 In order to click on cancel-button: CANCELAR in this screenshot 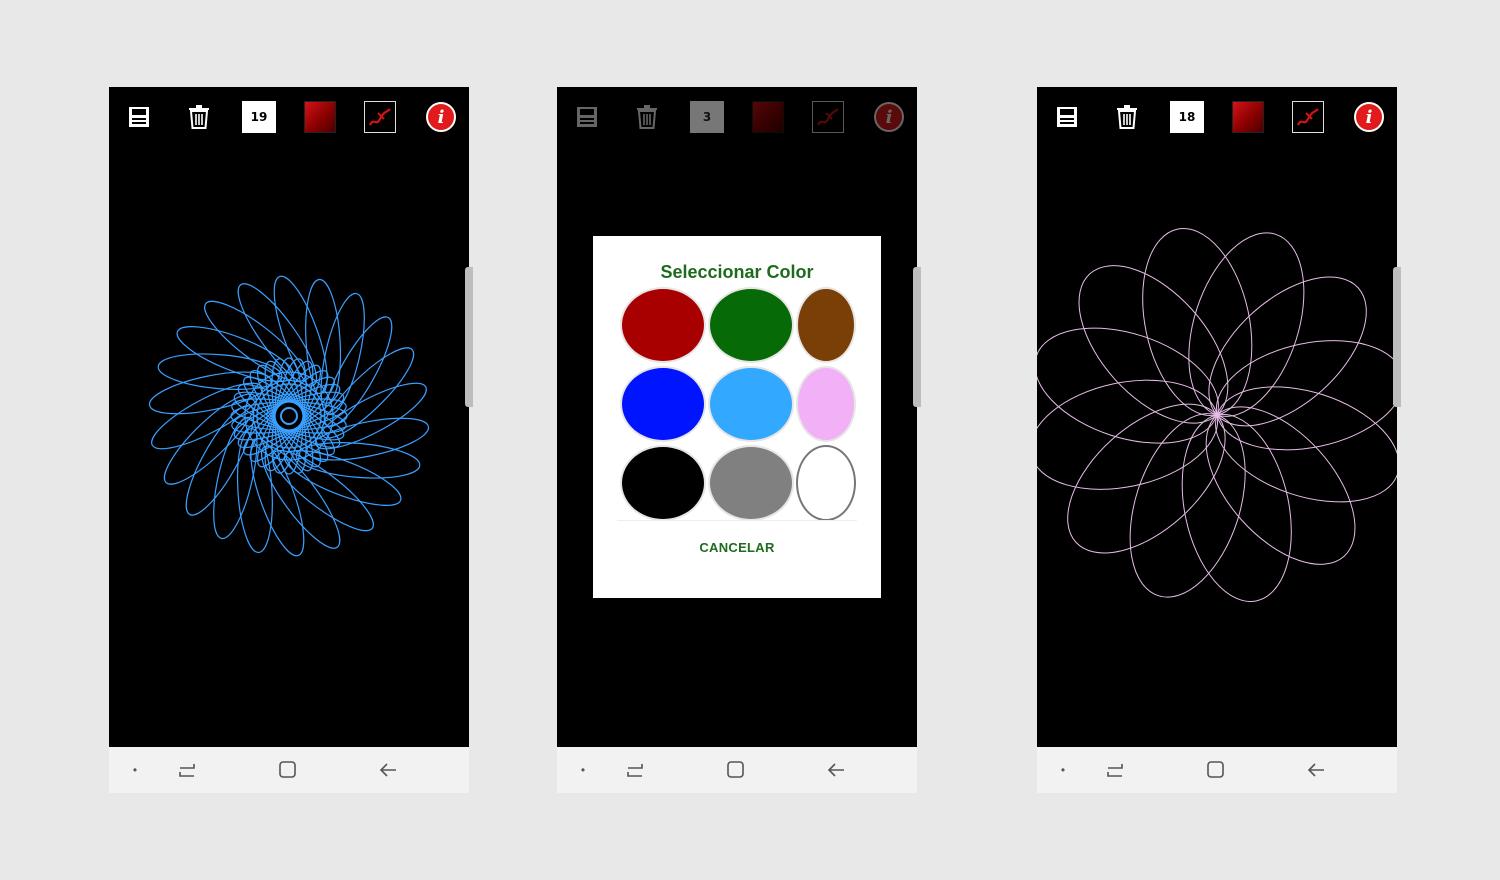, I will do `click(737, 548)`.